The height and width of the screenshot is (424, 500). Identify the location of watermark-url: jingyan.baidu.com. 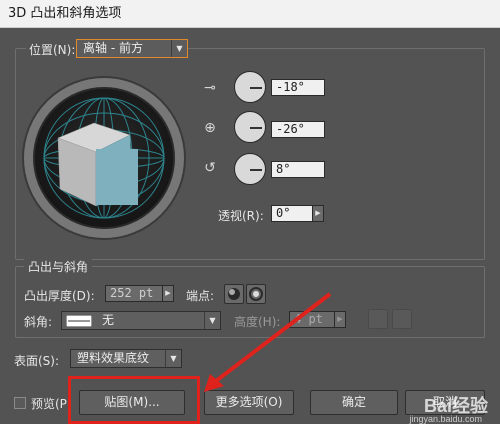
(445, 419).